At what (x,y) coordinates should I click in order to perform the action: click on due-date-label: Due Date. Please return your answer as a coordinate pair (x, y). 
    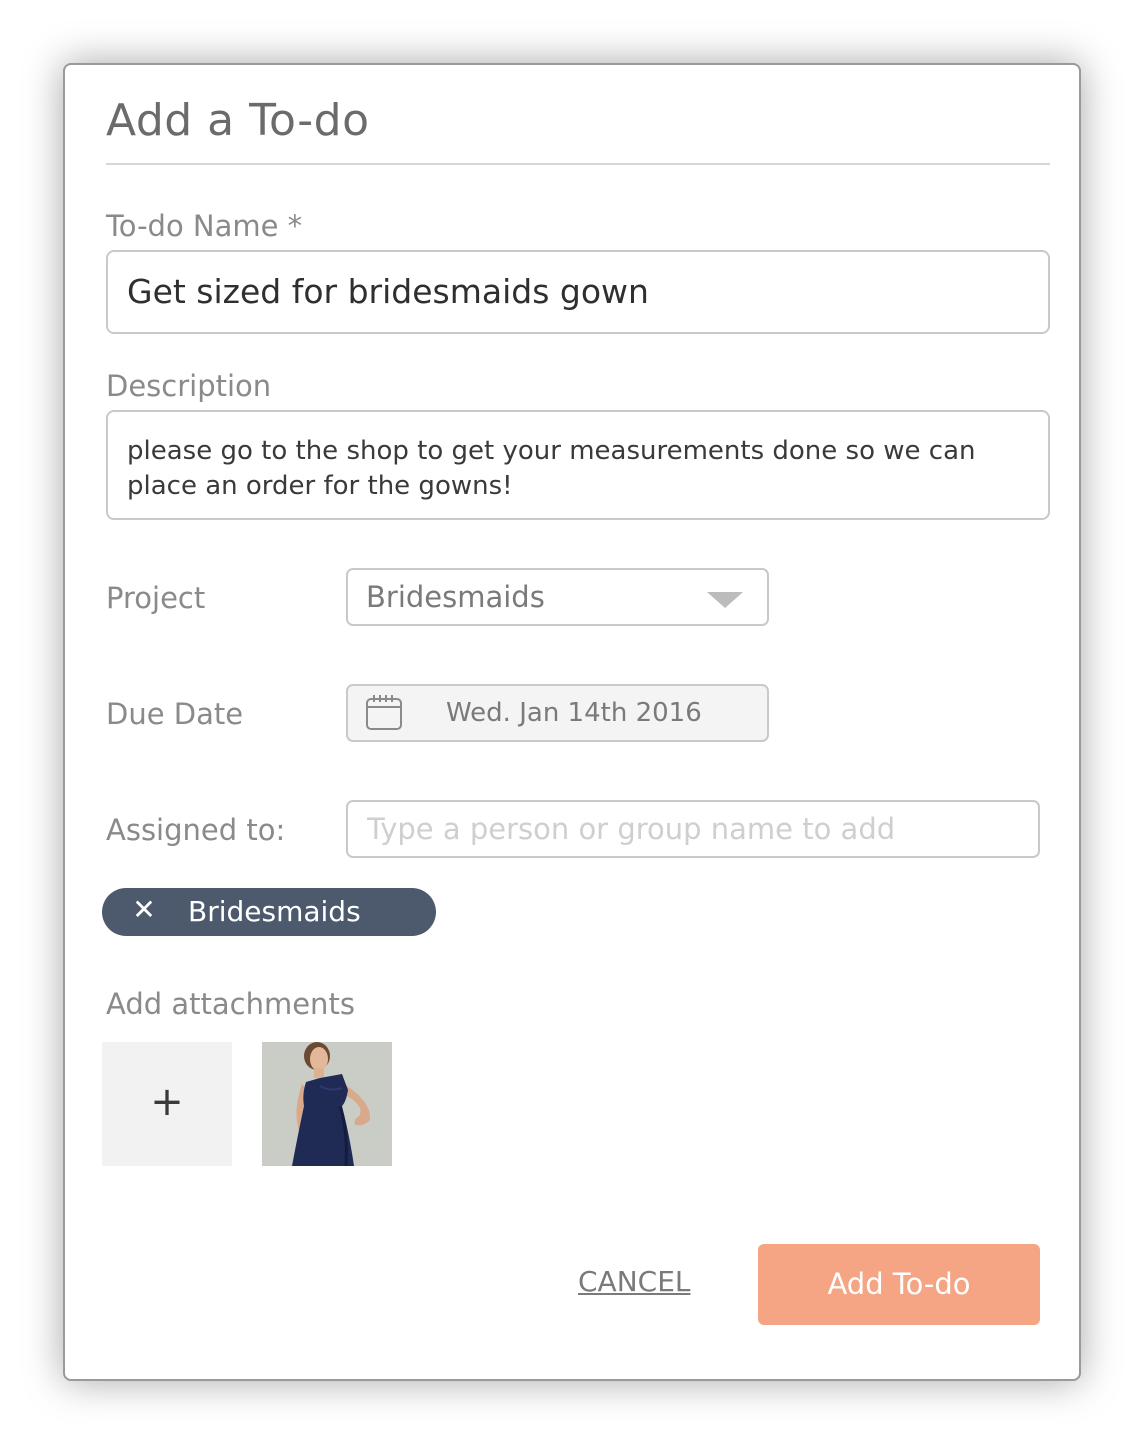
    Looking at the image, I should click on (175, 714).